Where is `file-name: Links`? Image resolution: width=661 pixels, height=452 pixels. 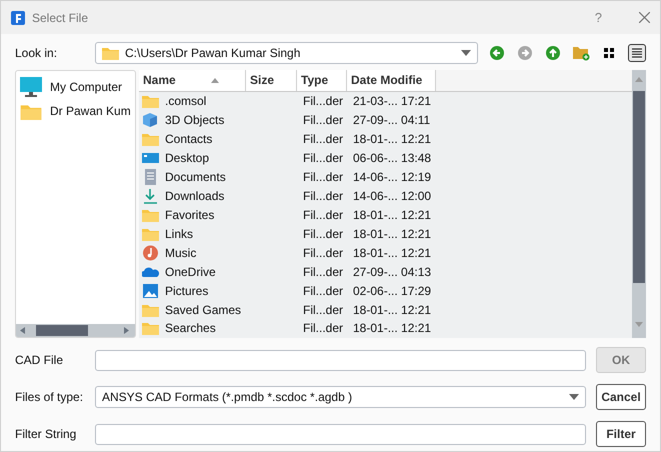
file-name: Links is located at coordinates (179, 233).